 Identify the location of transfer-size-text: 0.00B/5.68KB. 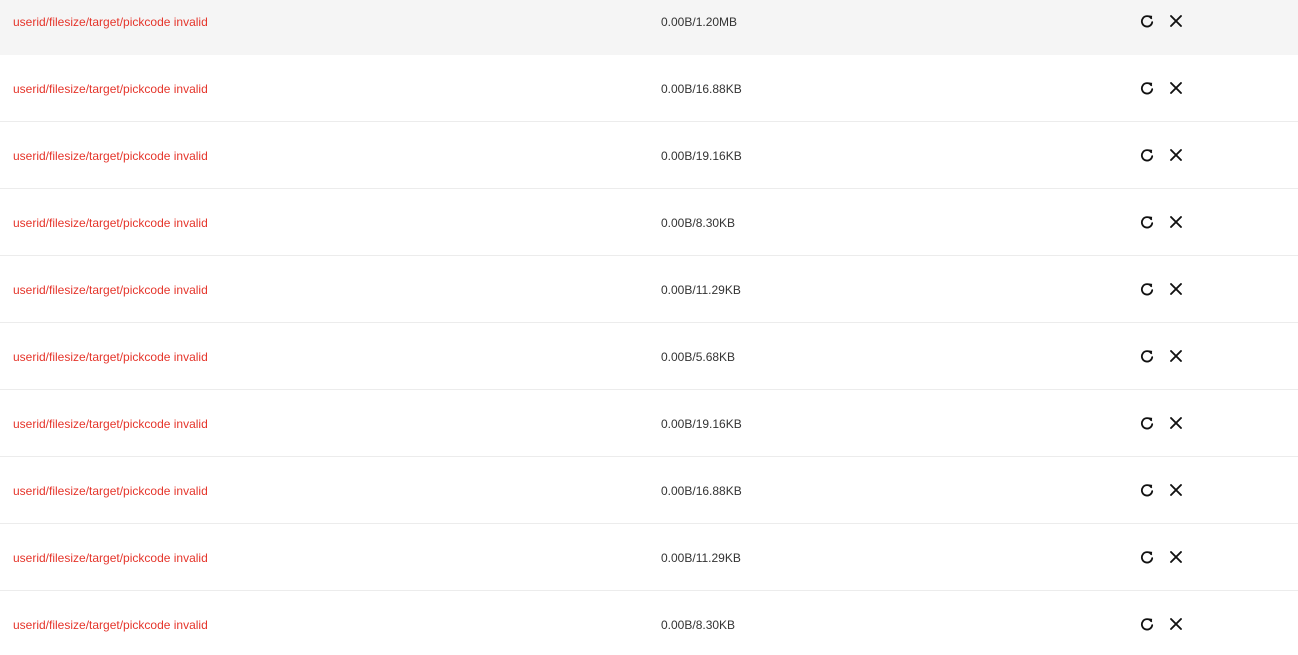
(698, 357).